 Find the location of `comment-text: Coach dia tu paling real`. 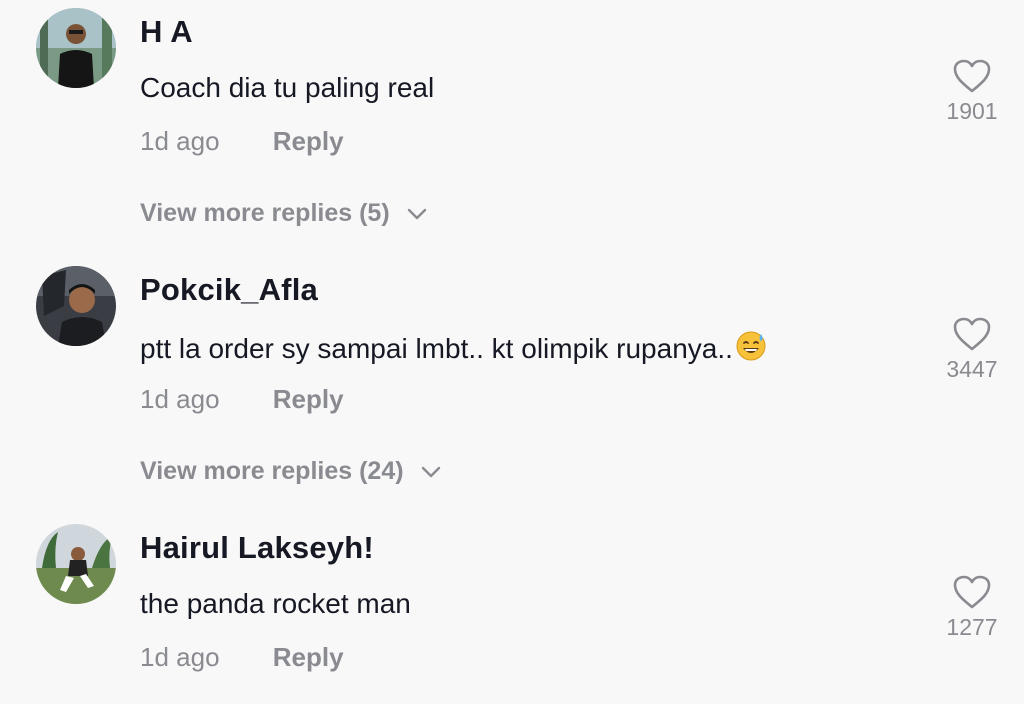

comment-text: Coach dia tu paling real is located at coordinates (287, 88).